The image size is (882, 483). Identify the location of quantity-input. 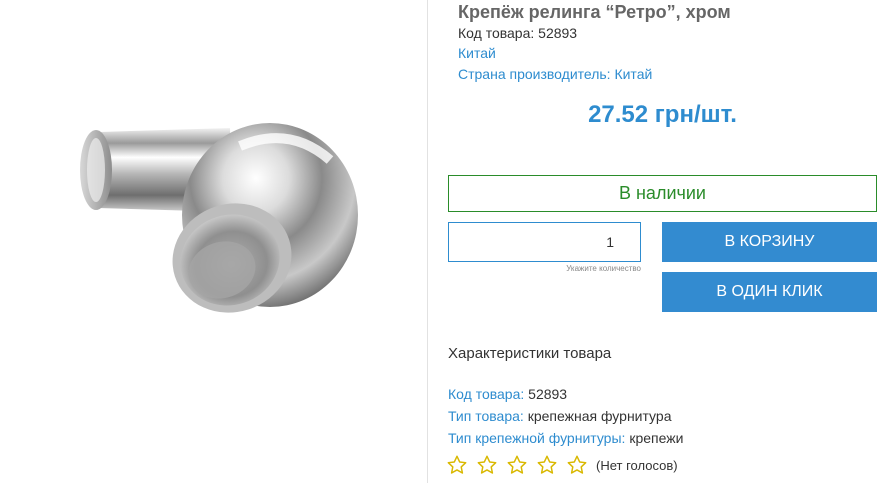
(544, 242).